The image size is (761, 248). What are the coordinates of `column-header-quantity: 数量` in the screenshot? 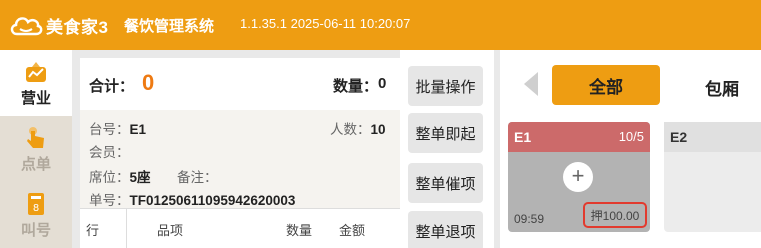 It's located at (299, 230).